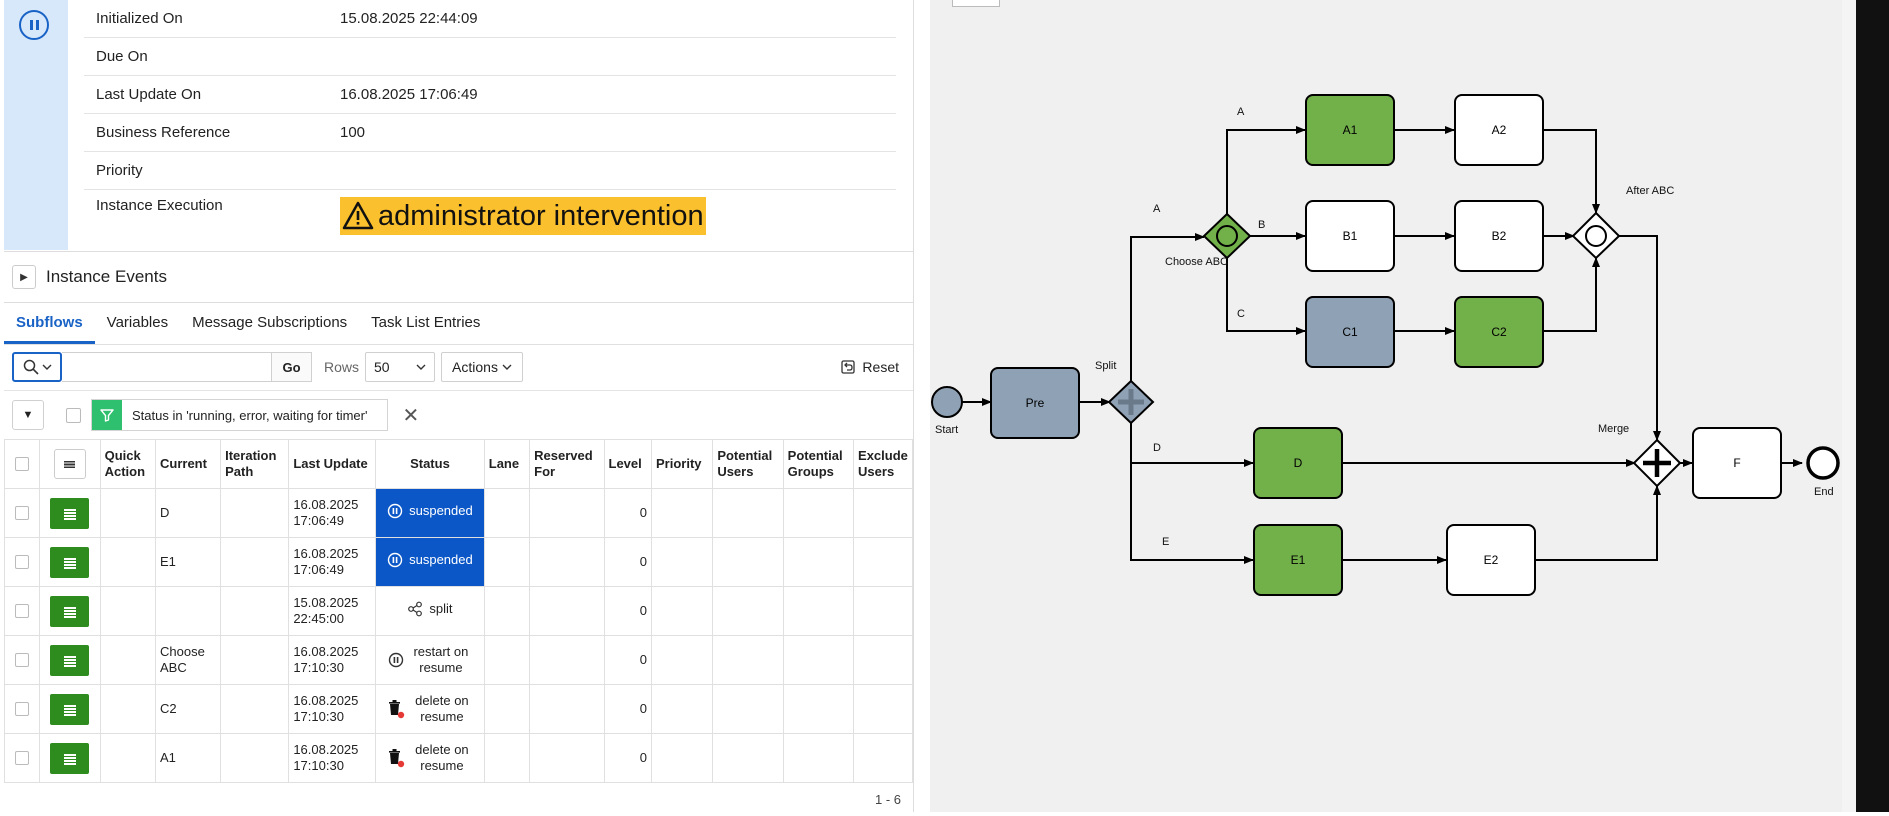 Image resolution: width=1889 pixels, height=816 pixels. What do you see at coordinates (395, 560) in the screenshot?
I see `pause-icon` at bounding box center [395, 560].